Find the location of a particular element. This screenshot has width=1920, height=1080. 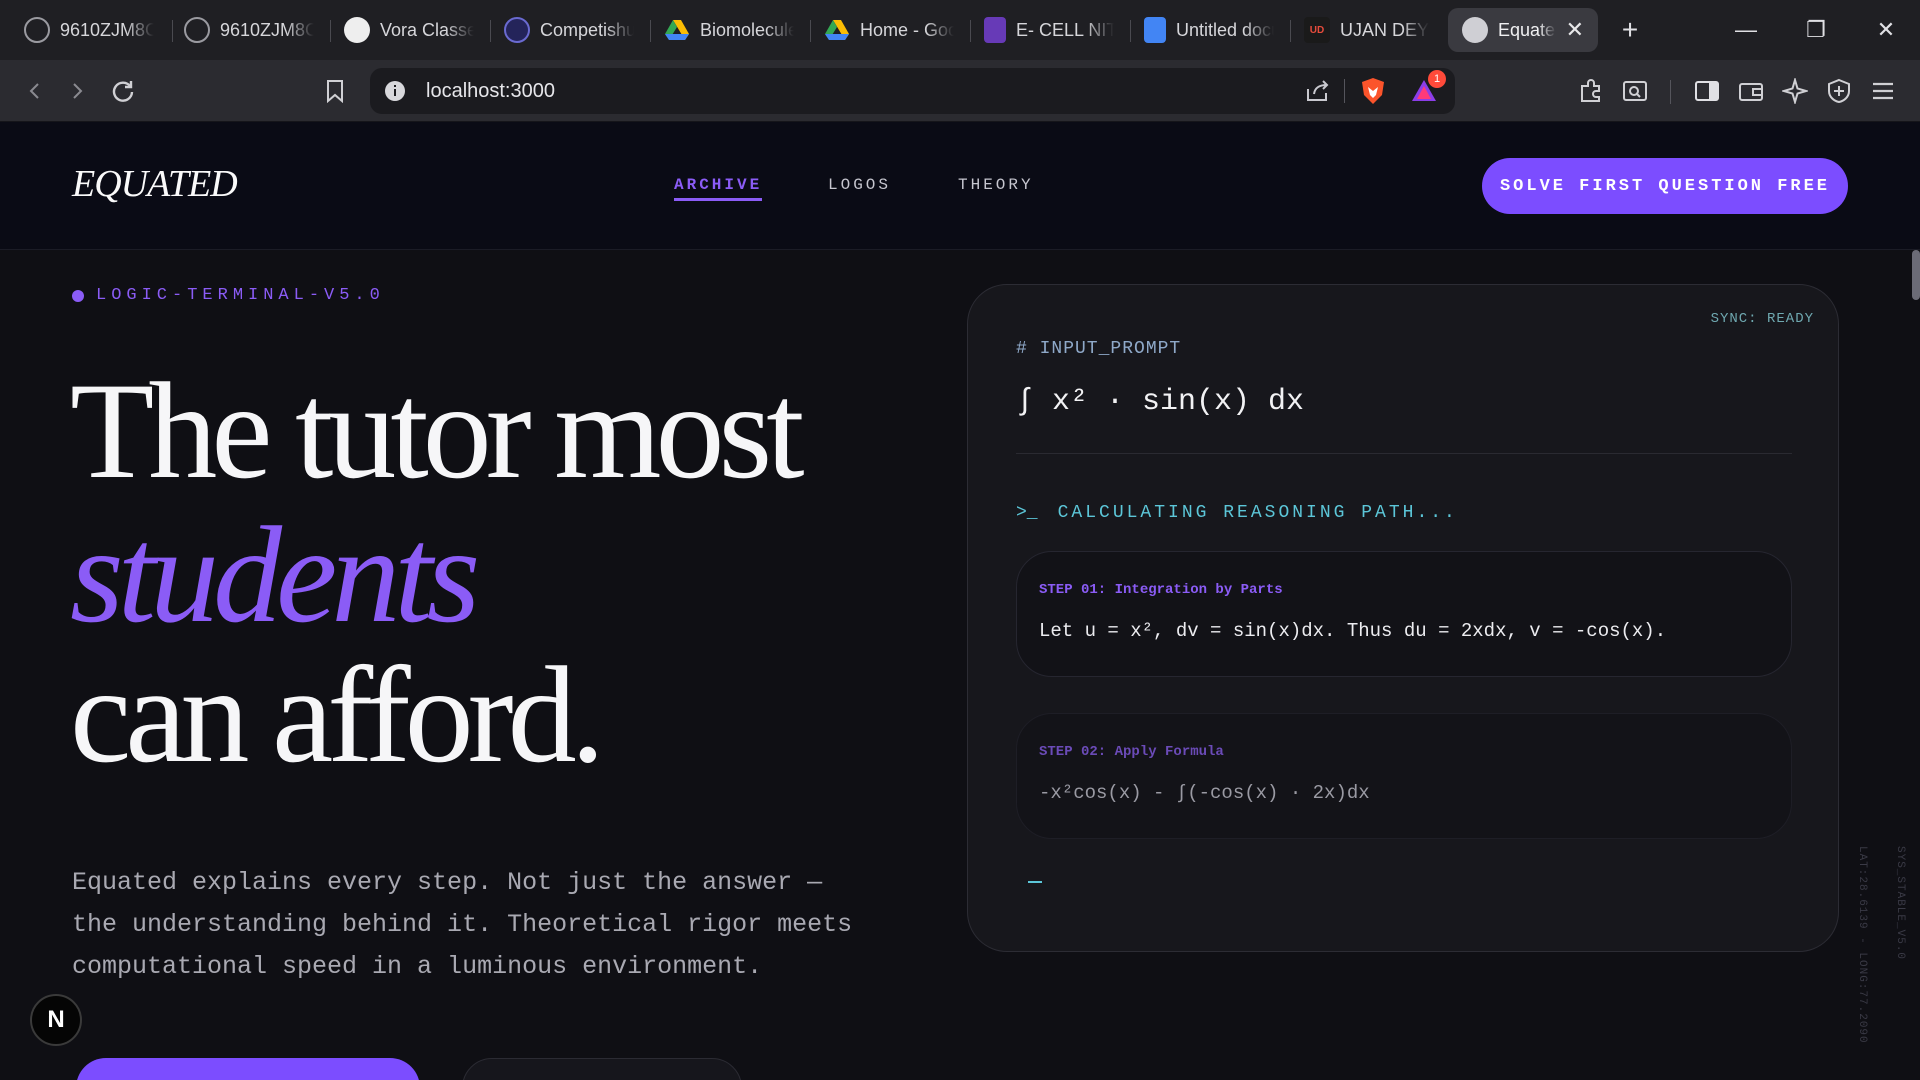

hero-headline-line-1: The tutor most is located at coordinates (437, 430).